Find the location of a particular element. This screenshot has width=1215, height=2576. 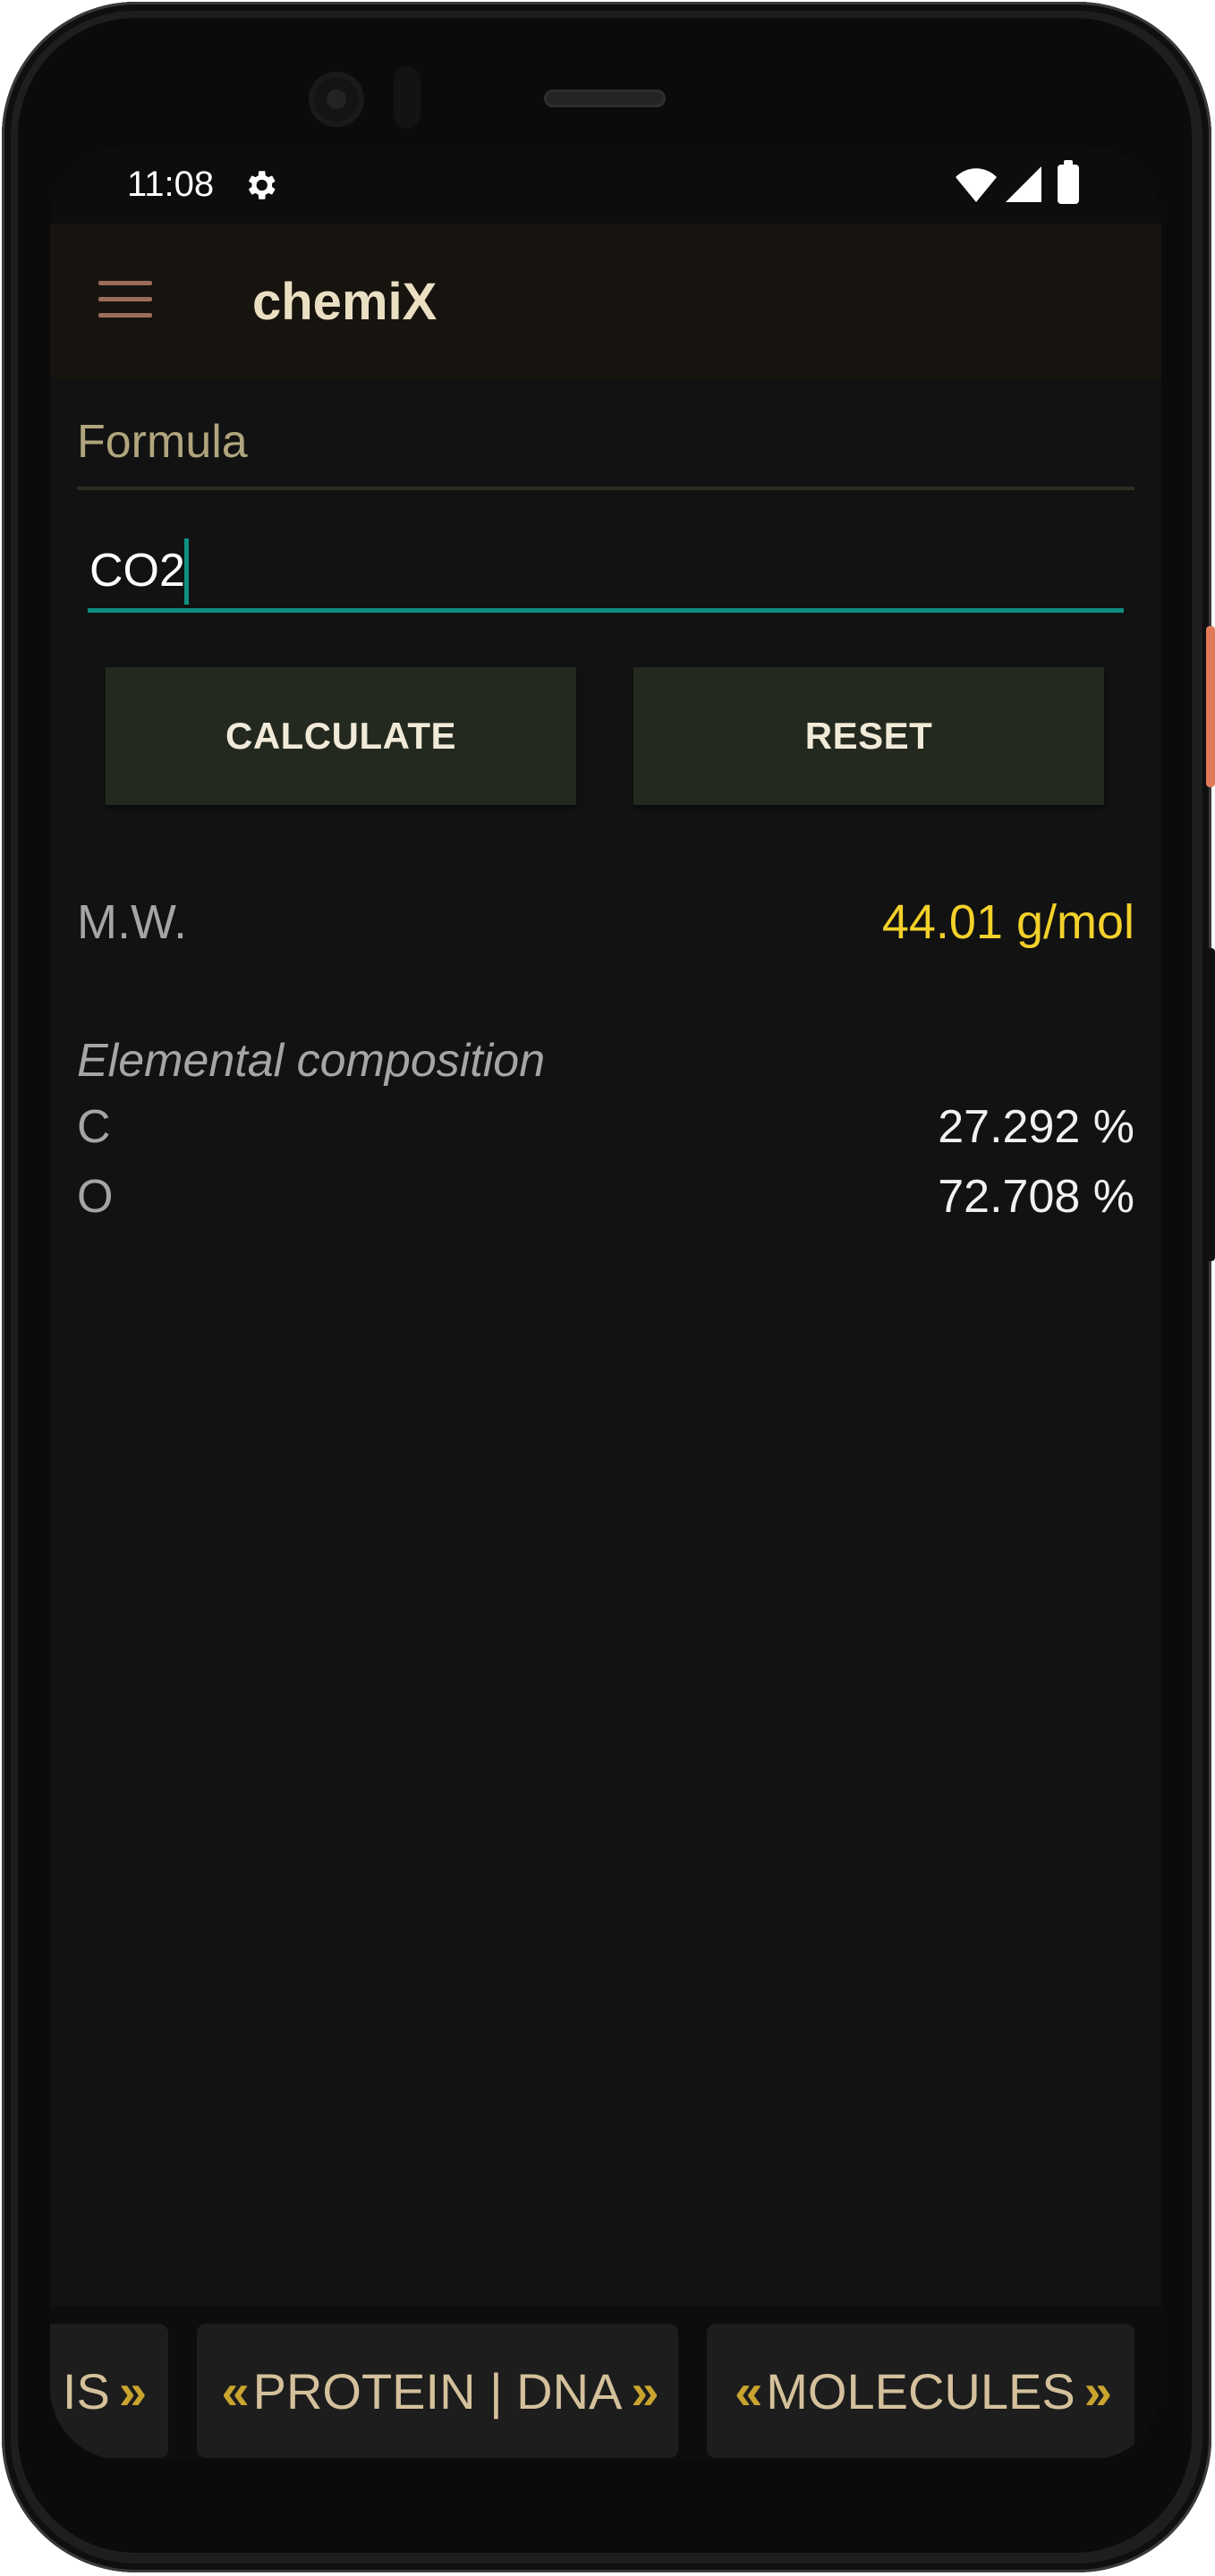

mw-value: 44.01 g/mol is located at coordinates (1008, 922).